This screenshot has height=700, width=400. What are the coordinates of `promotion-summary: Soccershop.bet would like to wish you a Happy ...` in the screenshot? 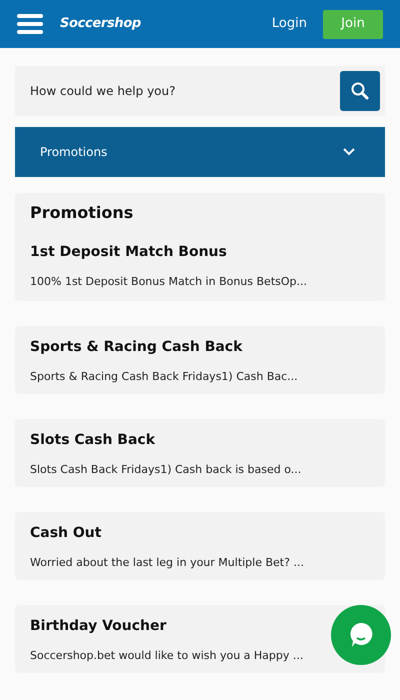 It's located at (167, 656).